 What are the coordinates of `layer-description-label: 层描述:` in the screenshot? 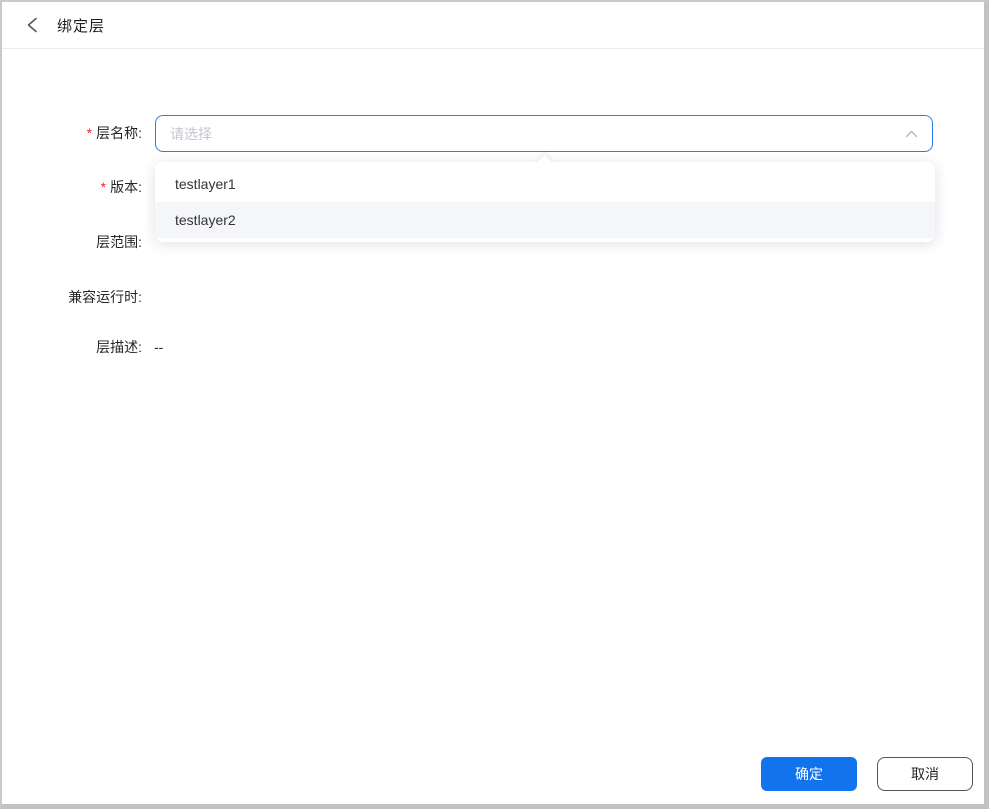 It's located at (72, 347).